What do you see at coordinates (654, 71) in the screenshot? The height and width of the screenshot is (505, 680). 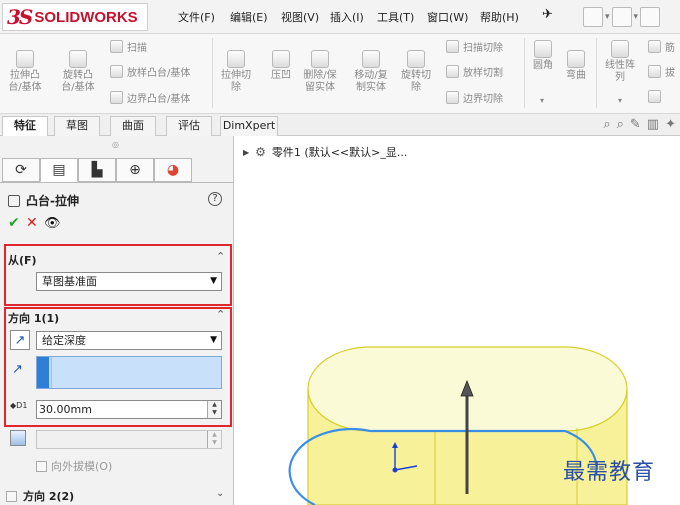 I see `draft-icon` at bounding box center [654, 71].